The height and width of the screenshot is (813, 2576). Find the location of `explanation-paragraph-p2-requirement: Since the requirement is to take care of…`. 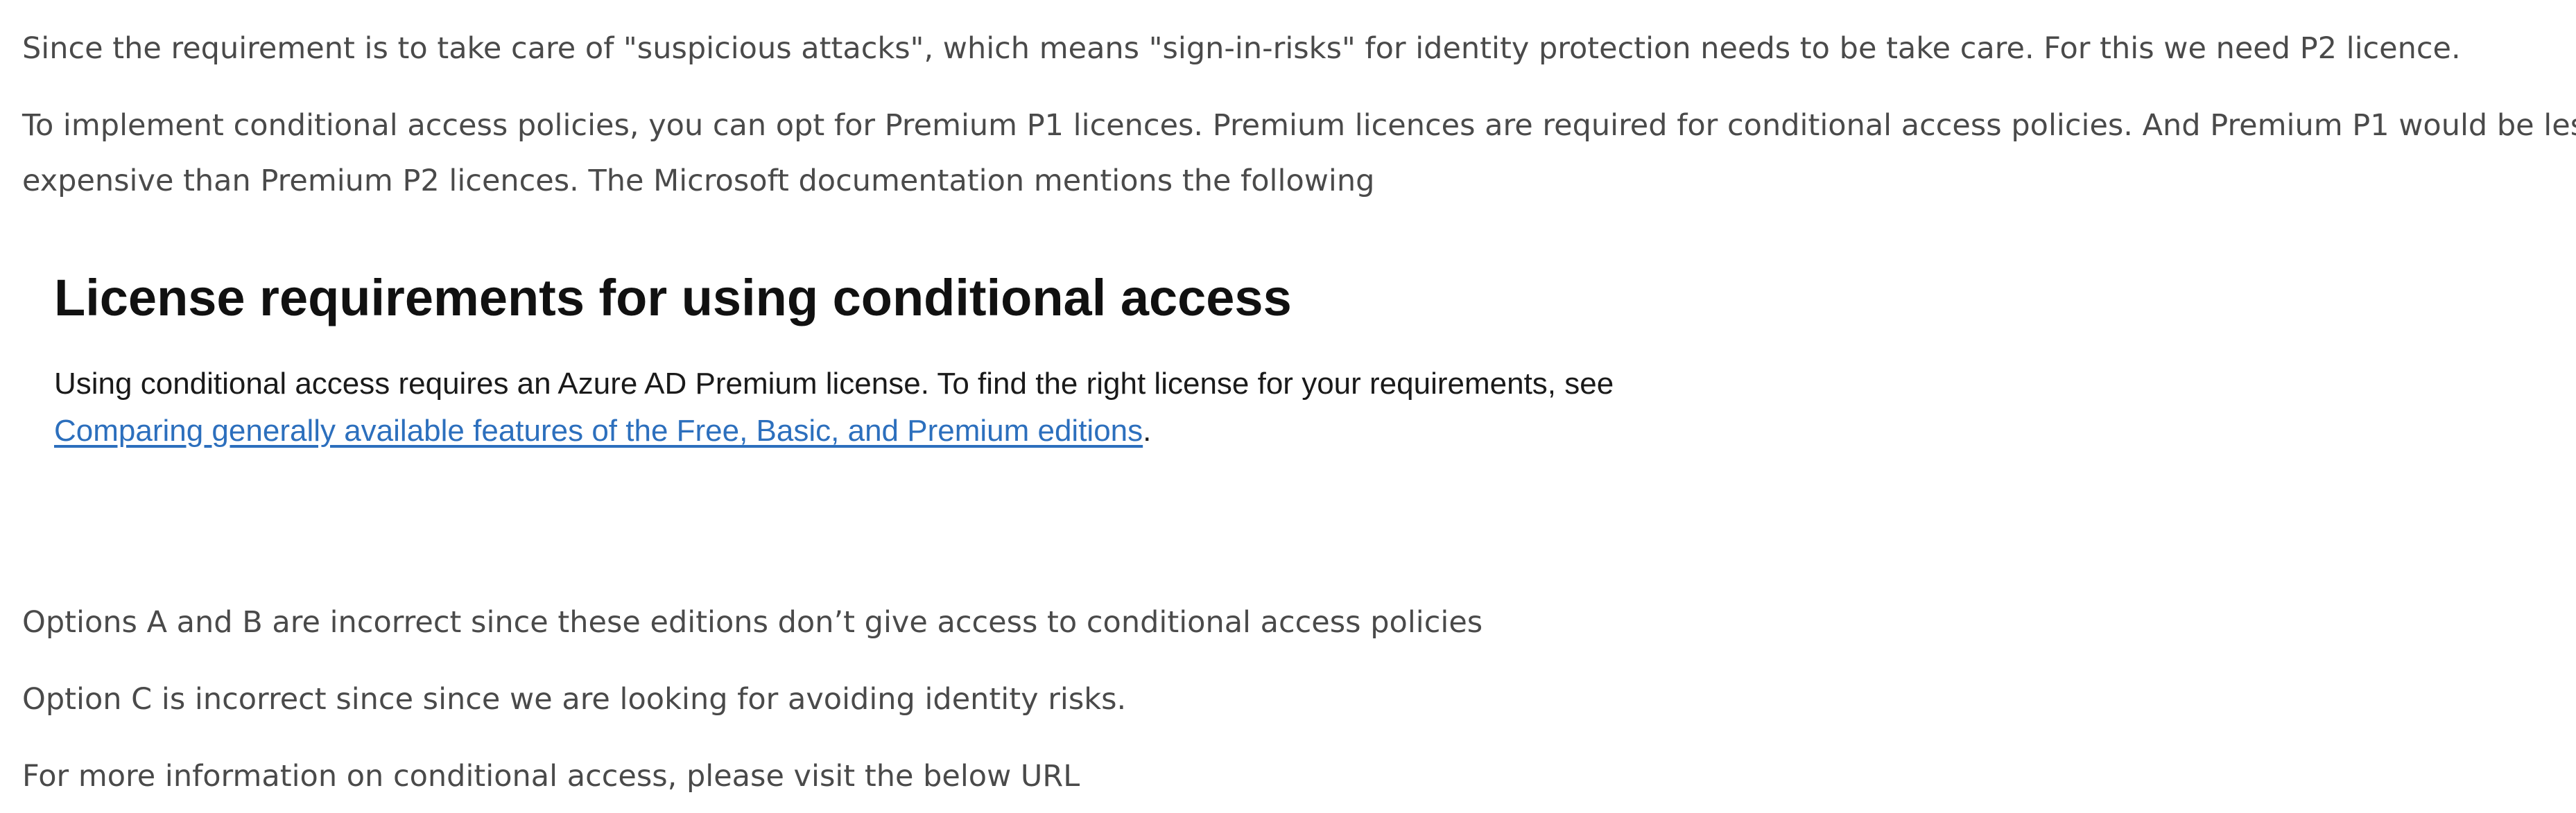

explanation-paragraph-p2-requirement: Since the requirement is to take care of… is located at coordinates (1241, 49).